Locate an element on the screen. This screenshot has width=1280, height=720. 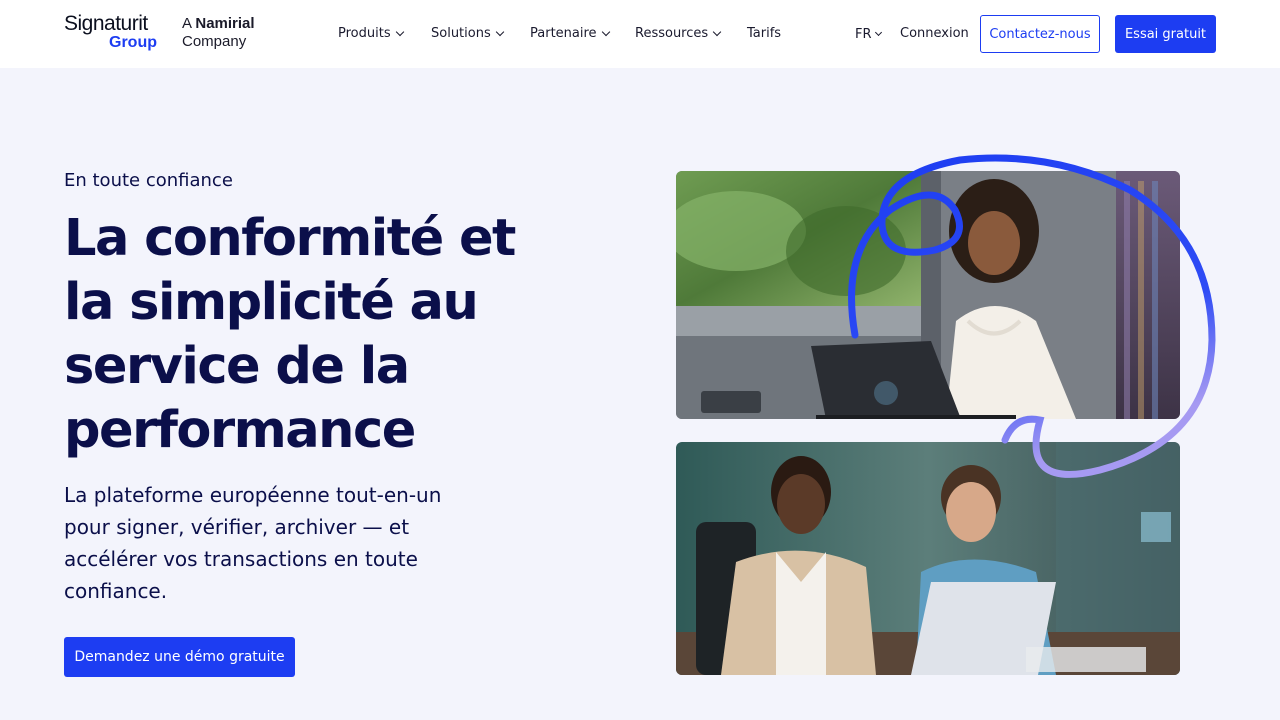
namirial-prefix: A is located at coordinates (187, 23).